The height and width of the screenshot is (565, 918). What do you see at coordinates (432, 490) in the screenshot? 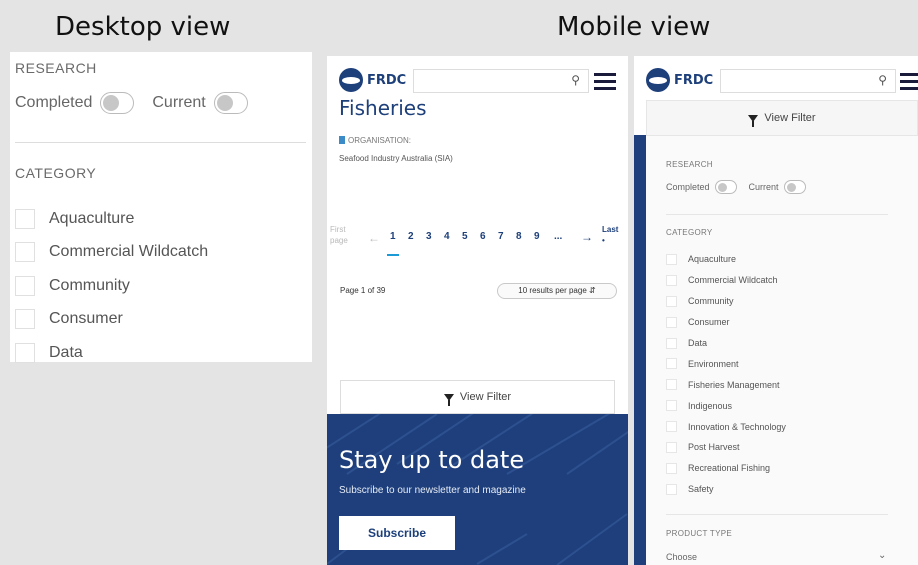
I see `promo-subtitle: Subscribe to our newsletter and magazine` at bounding box center [432, 490].